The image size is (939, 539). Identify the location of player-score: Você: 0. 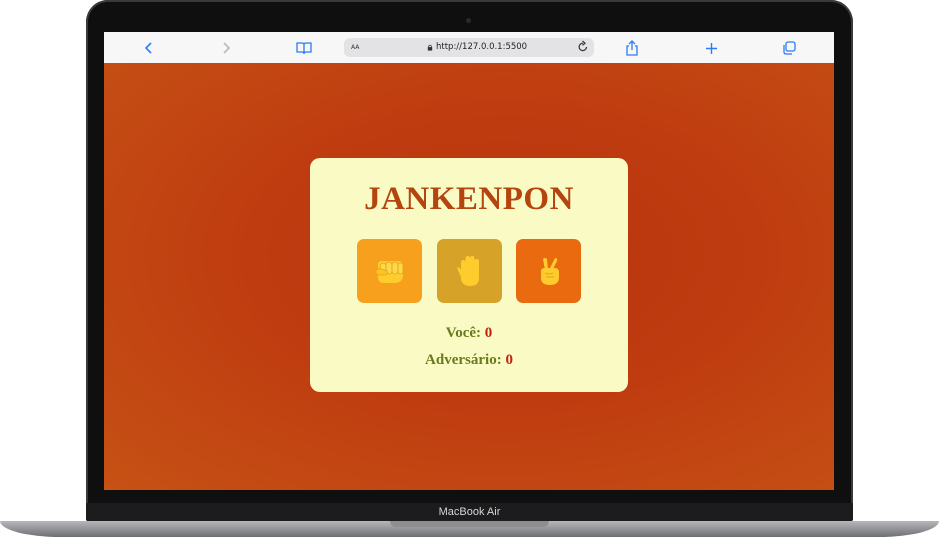
(469, 333).